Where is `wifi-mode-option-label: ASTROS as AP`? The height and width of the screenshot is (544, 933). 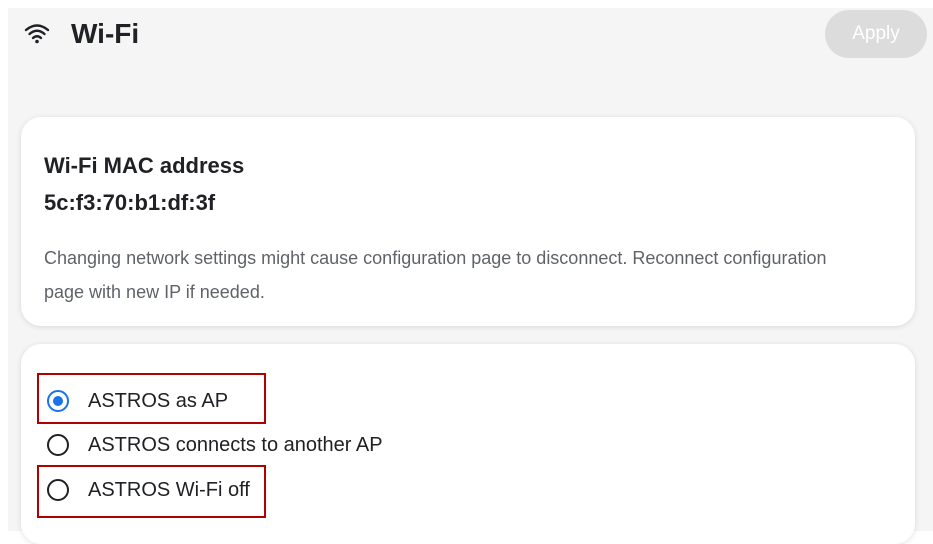
wifi-mode-option-label: ASTROS as AP is located at coordinates (158, 401).